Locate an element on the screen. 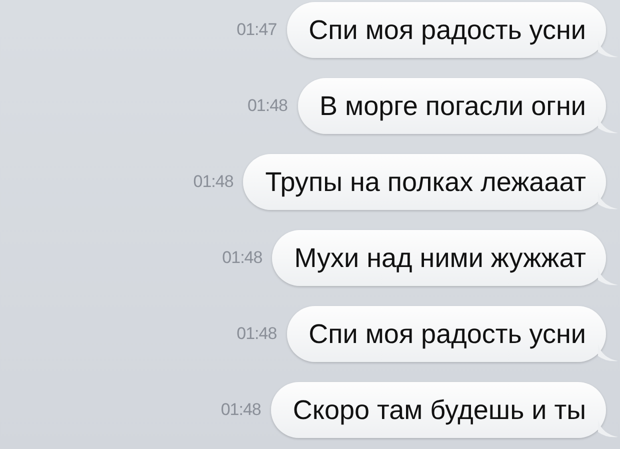 The width and height of the screenshot is (620, 449). message-time: 01:47 is located at coordinates (256, 30).